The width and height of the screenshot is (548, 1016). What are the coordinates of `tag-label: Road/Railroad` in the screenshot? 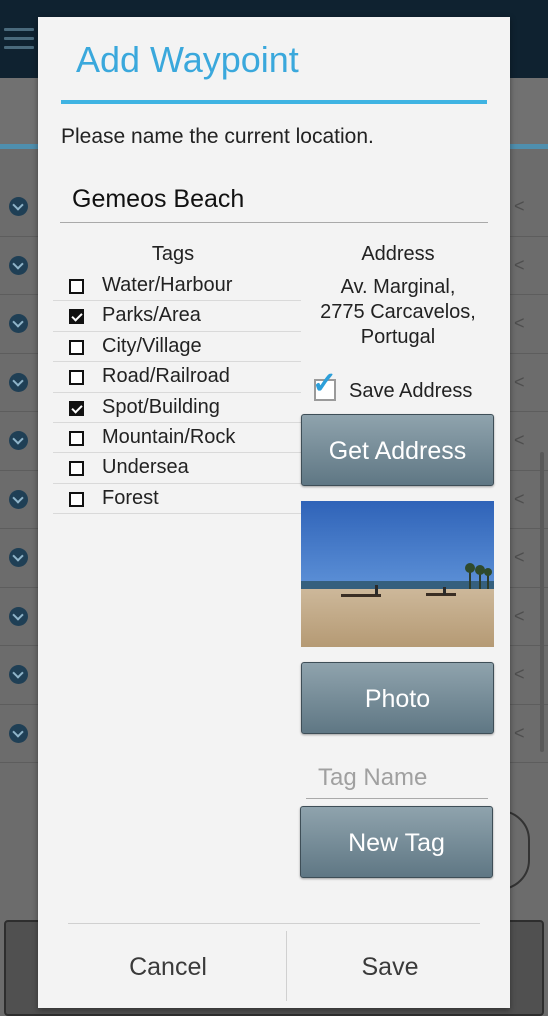 It's located at (166, 376).